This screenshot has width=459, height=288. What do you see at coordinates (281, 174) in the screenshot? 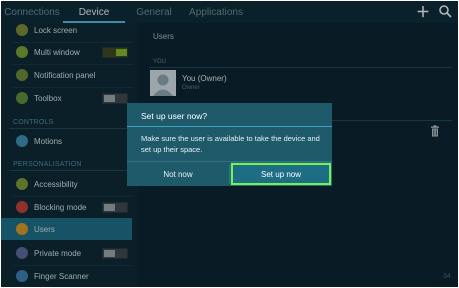
I see `set-up-now-button: Set up now` at bounding box center [281, 174].